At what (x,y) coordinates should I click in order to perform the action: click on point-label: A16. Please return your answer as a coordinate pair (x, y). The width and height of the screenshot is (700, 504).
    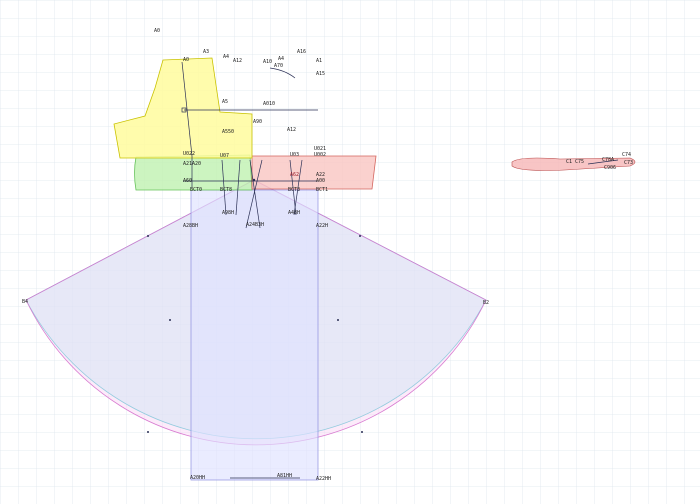
    Looking at the image, I should click on (301, 52).